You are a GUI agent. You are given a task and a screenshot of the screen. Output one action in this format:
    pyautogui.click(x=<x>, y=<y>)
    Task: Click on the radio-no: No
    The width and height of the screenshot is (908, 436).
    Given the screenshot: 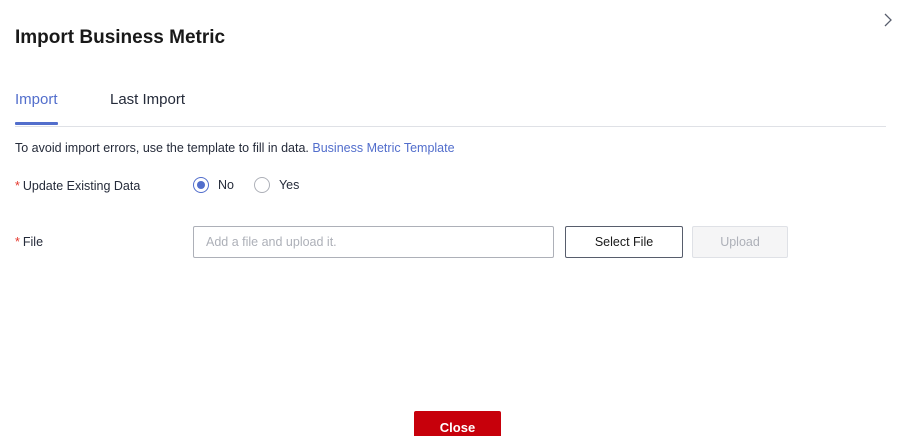 What is the action you would take?
    pyautogui.click(x=213, y=185)
    